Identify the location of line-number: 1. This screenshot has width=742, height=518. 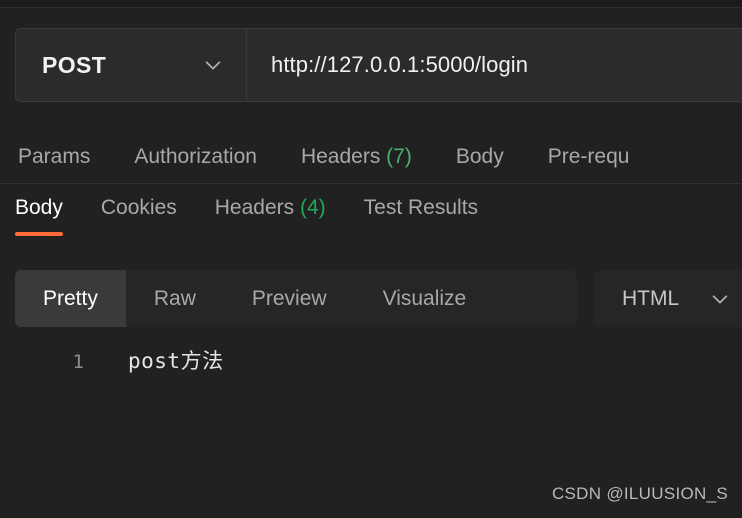
(78, 362).